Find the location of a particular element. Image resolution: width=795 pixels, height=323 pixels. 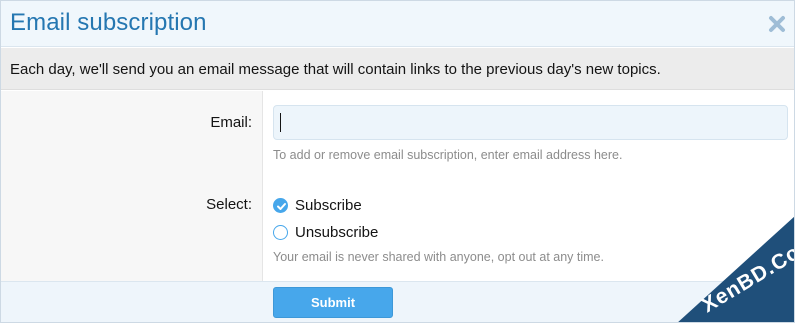

subscribe-label: Subscribe is located at coordinates (328, 205).